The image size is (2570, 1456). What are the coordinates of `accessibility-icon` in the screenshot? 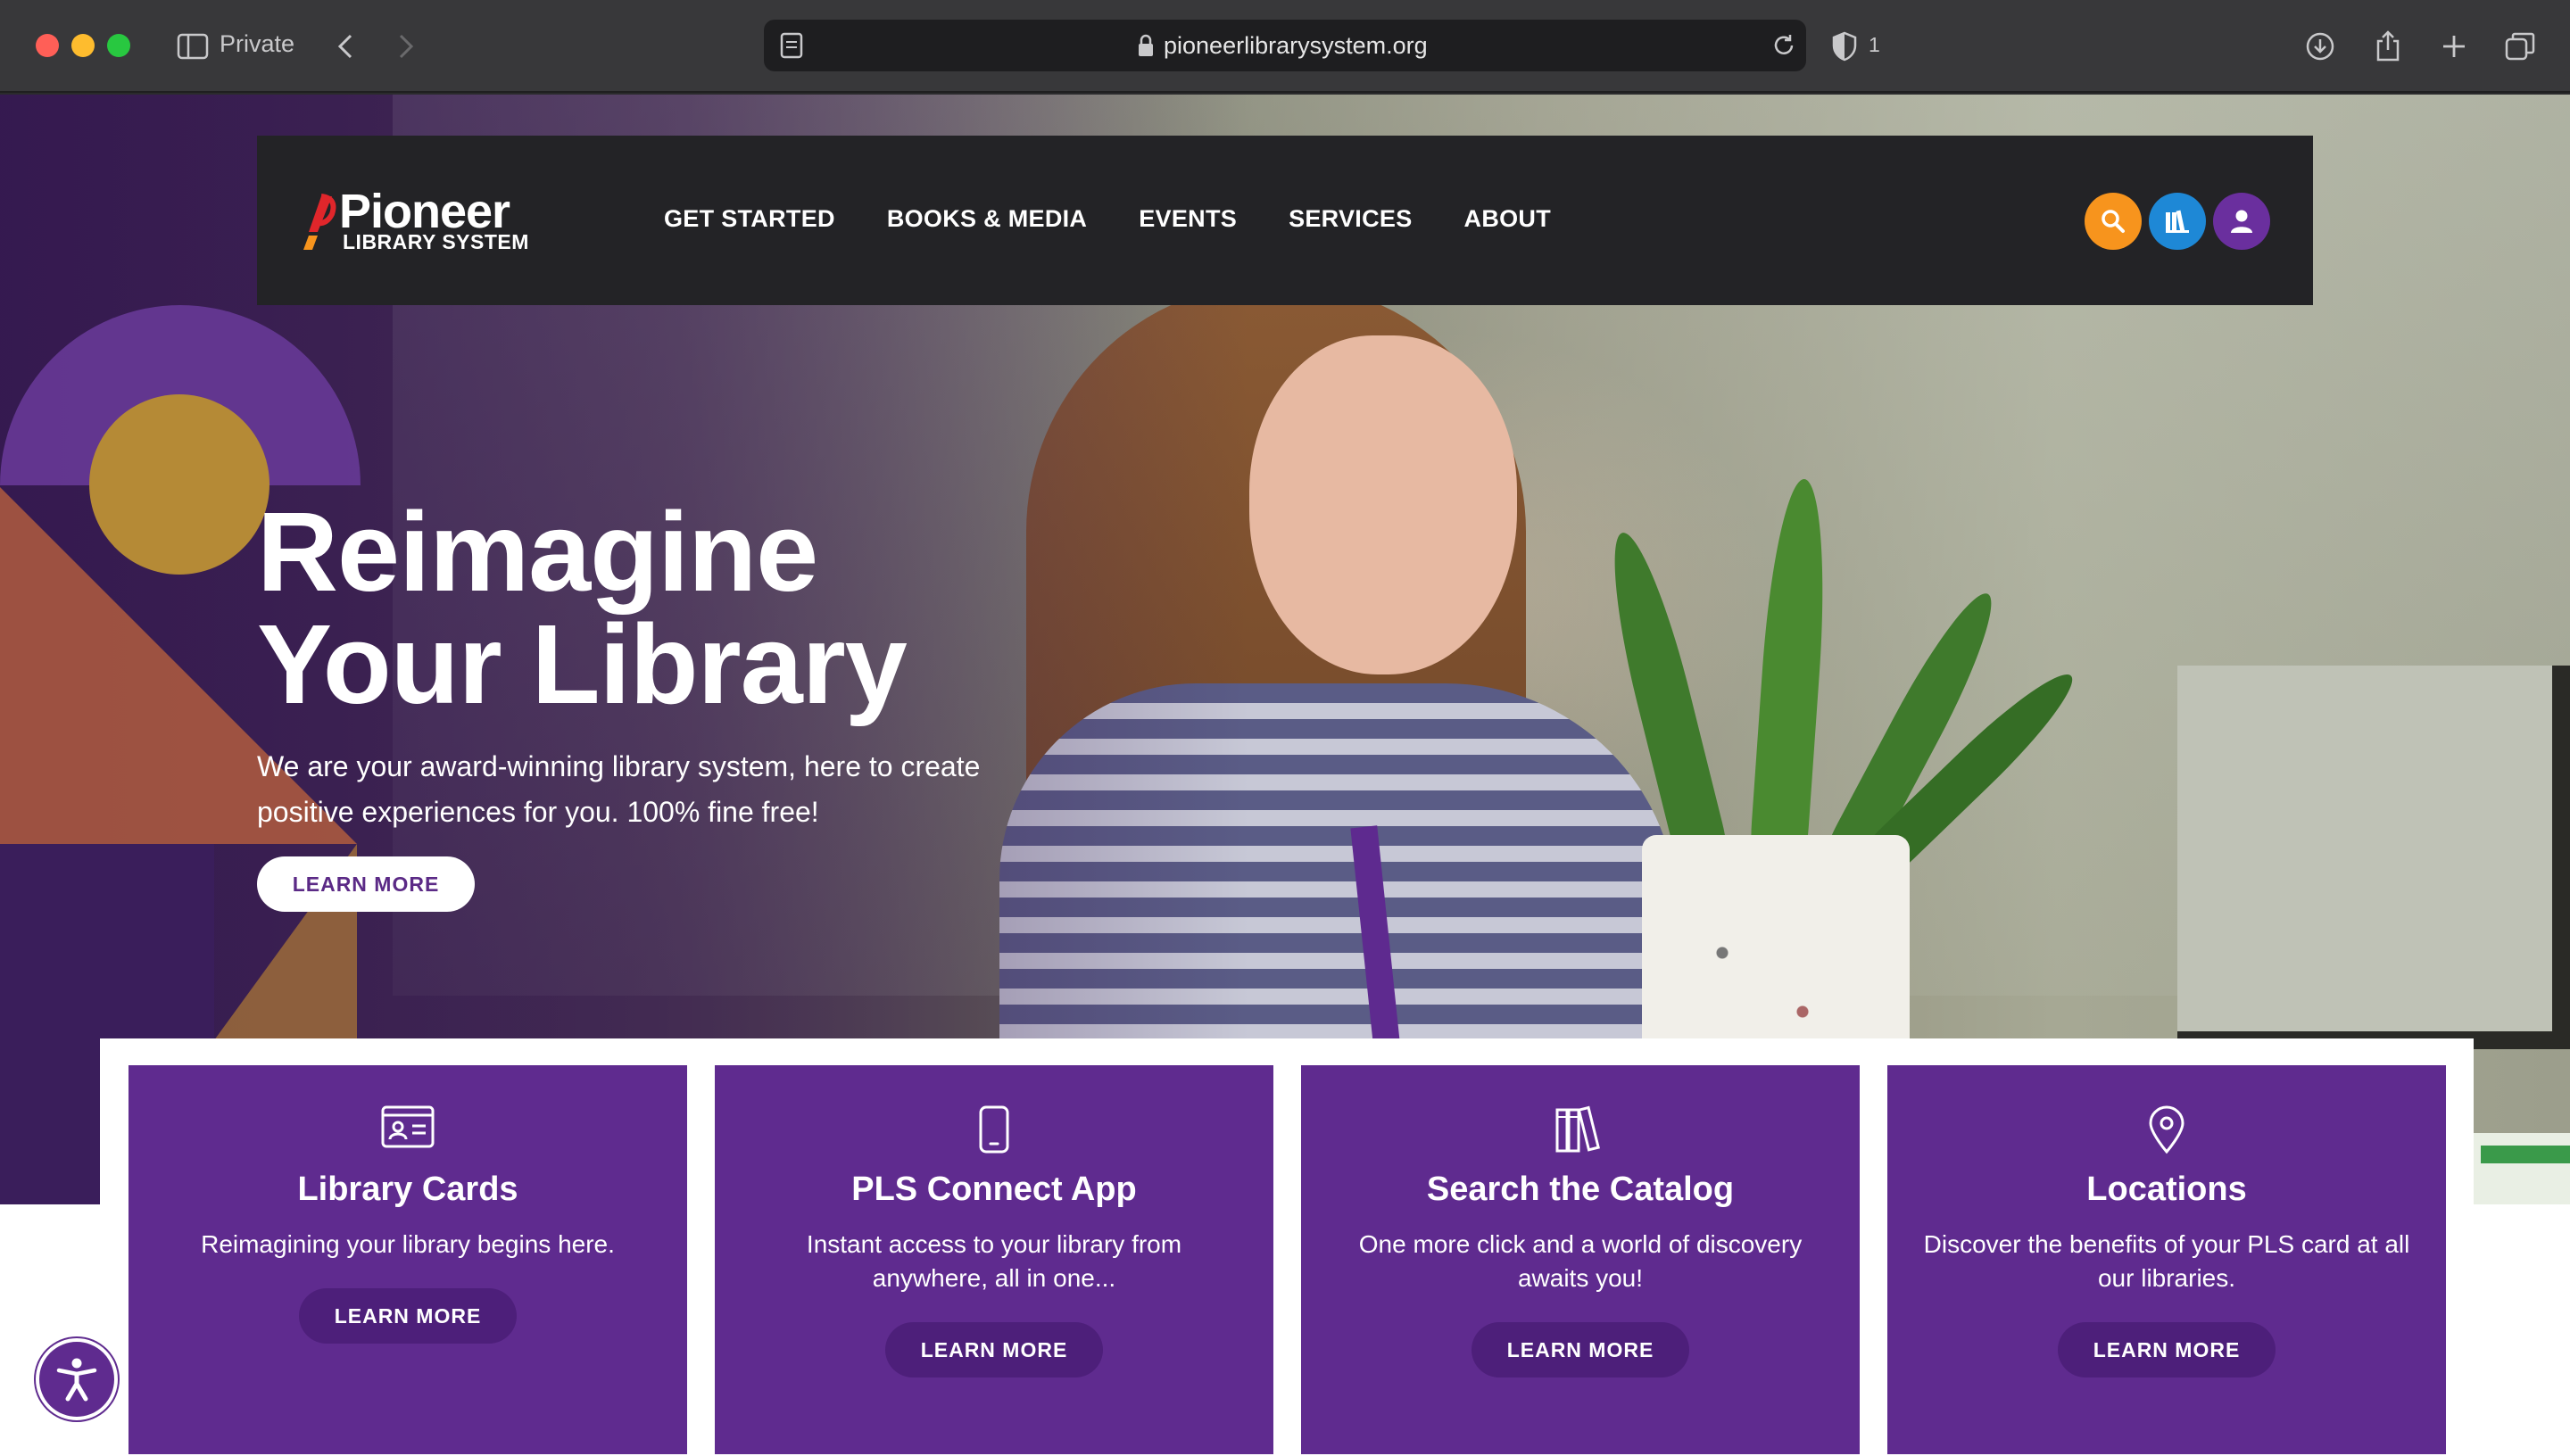 It's located at (77, 1380).